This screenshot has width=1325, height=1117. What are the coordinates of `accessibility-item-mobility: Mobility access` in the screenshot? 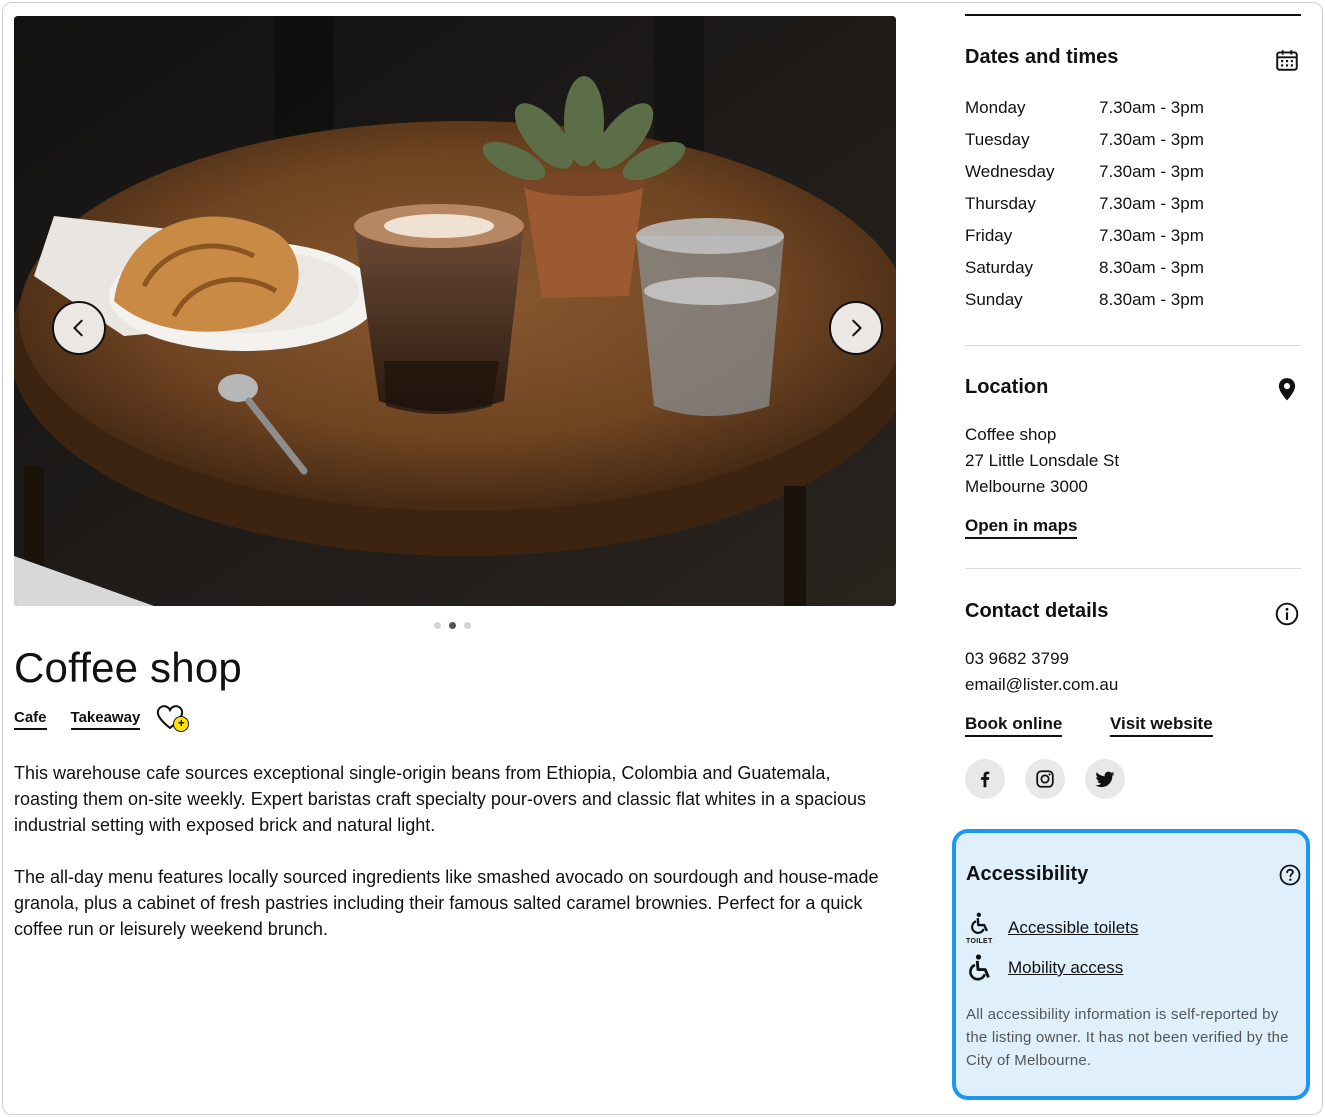 It's located at (1044, 968).